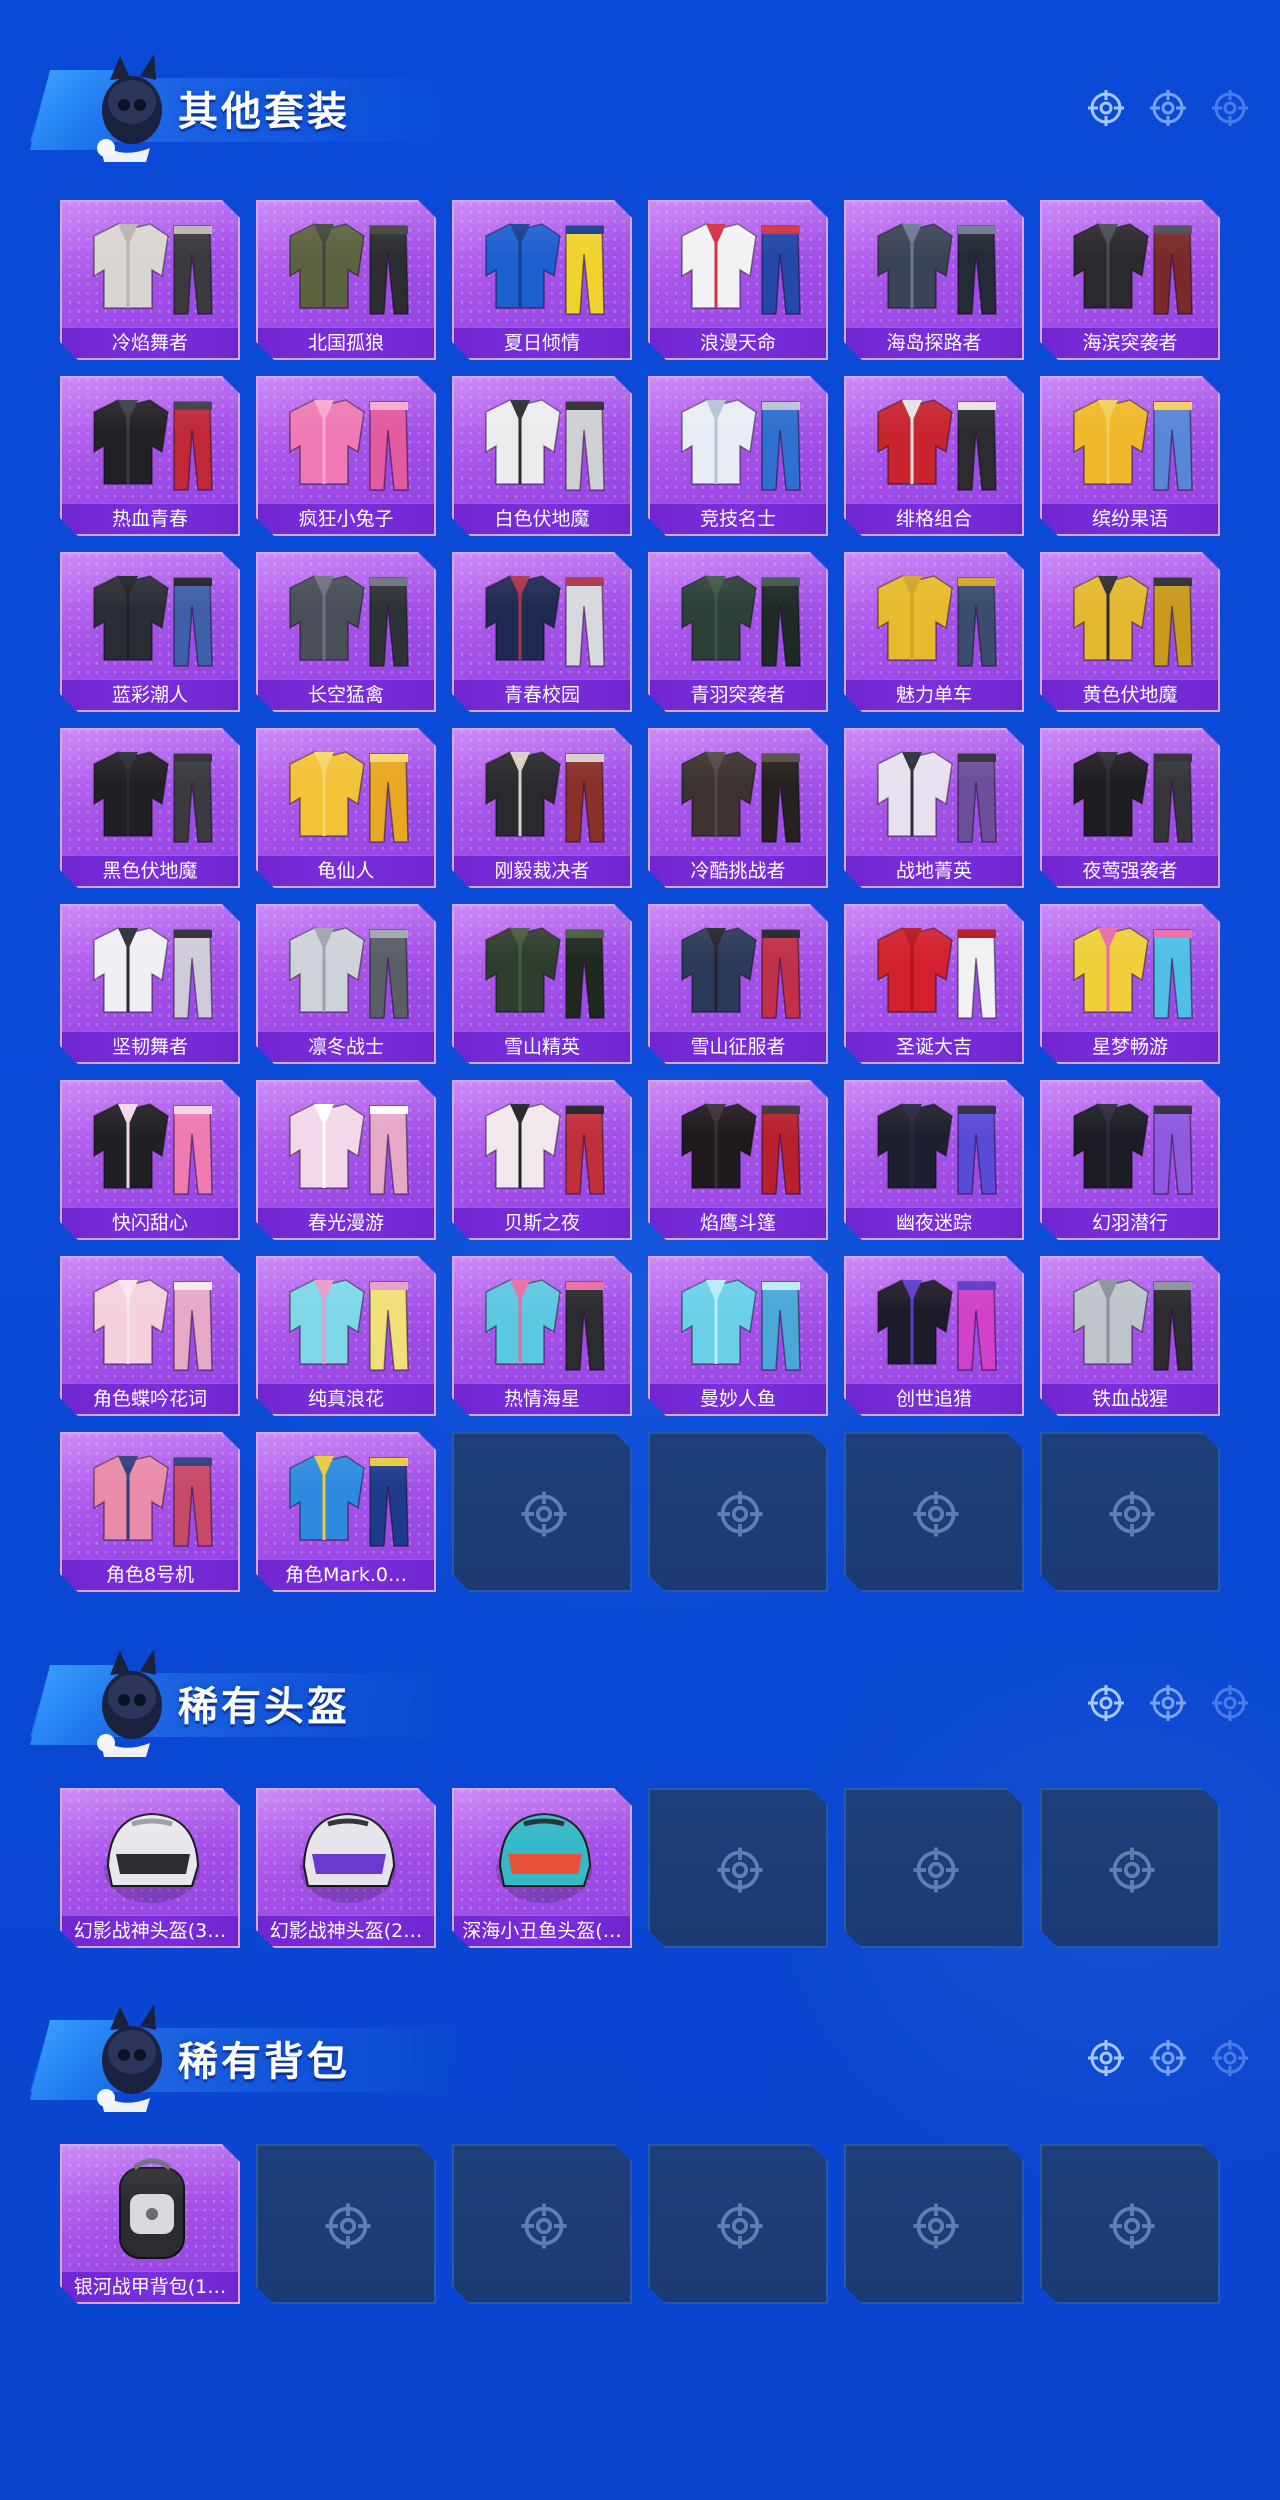  What do you see at coordinates (738, 1336) in the screenshot?
I see `item-tile: 曼妙人鱼` at bounding box center [738, 1336].